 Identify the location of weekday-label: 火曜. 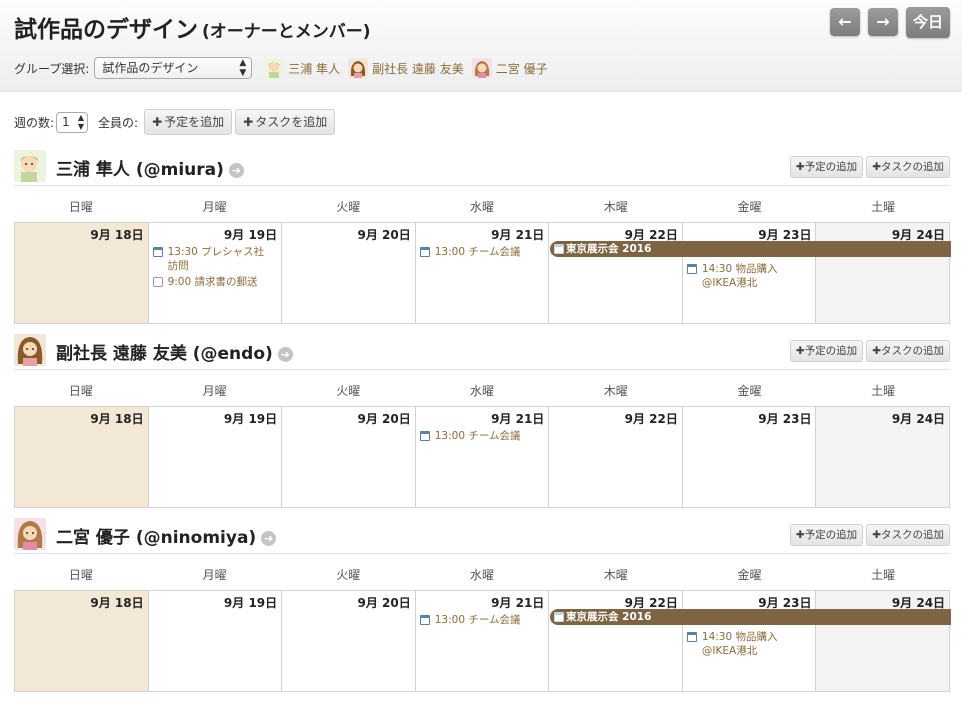
(348, 207).